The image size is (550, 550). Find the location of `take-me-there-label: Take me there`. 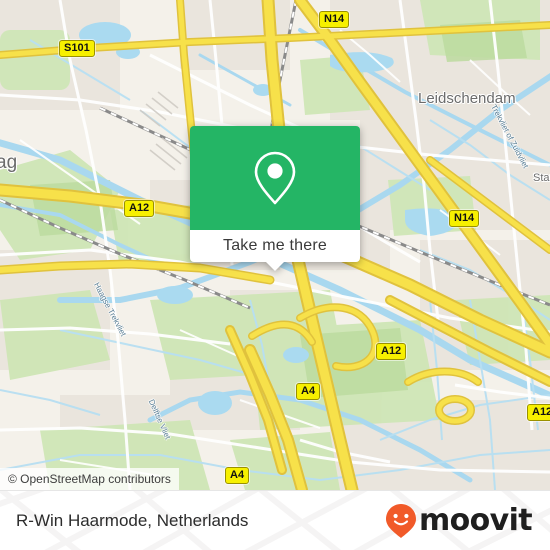

take-me-there-label: Take me there is located at coordinates (275, 245).